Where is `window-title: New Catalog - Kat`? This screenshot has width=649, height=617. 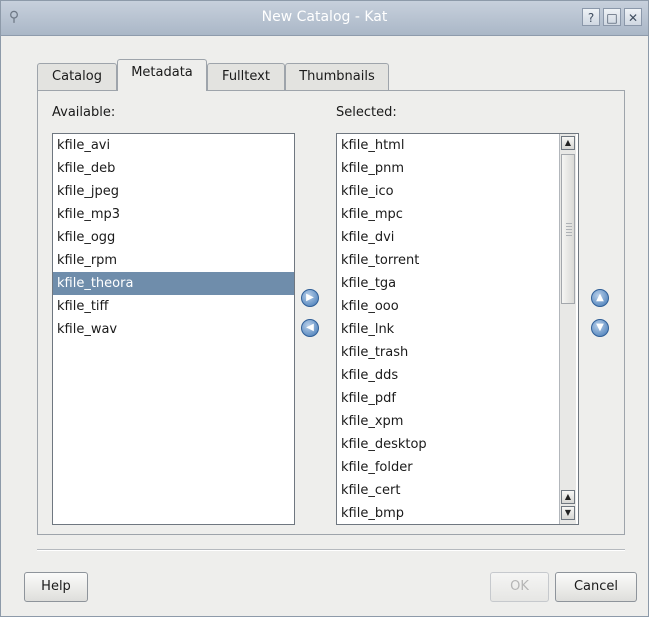 window-title: New Catalog - Kat is located at coordinates (324, 17).